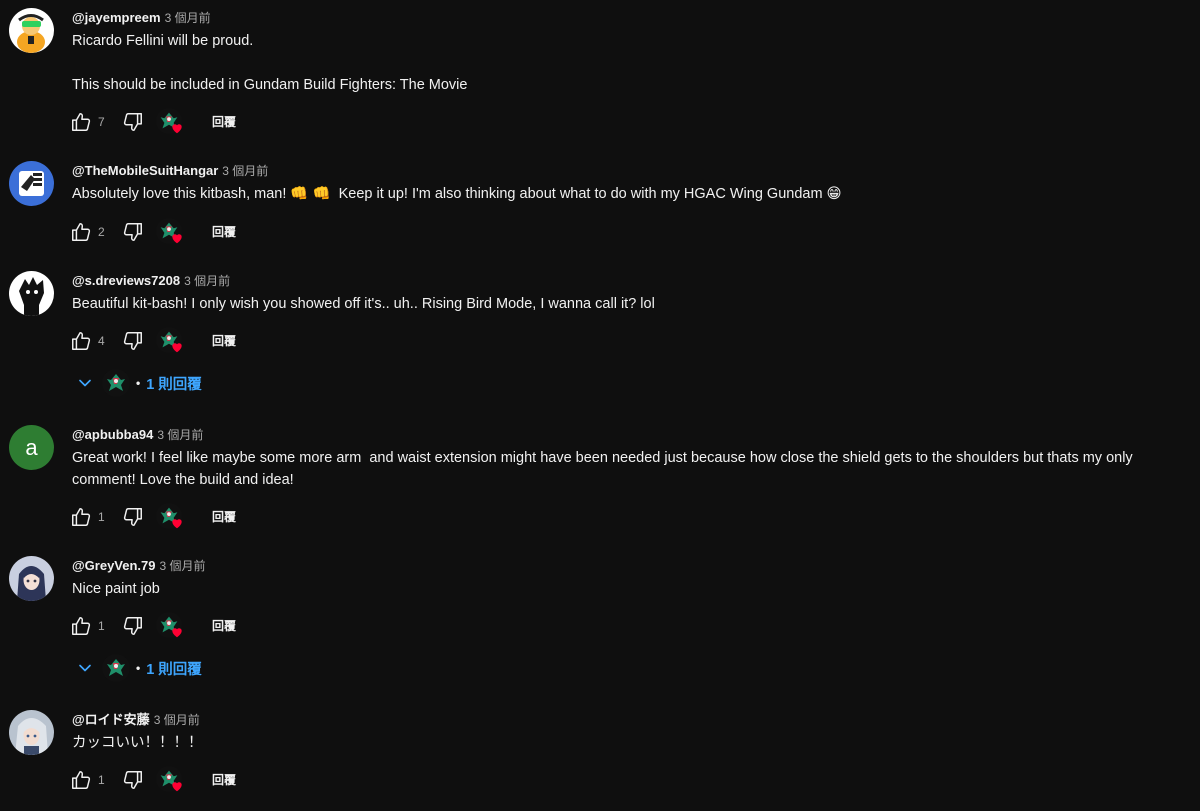 This screenshot has height=811, width=1200. Describe the element at coordinates (112, 434) in the screenshot. I see `comment-author: @apbubba94` at that location.